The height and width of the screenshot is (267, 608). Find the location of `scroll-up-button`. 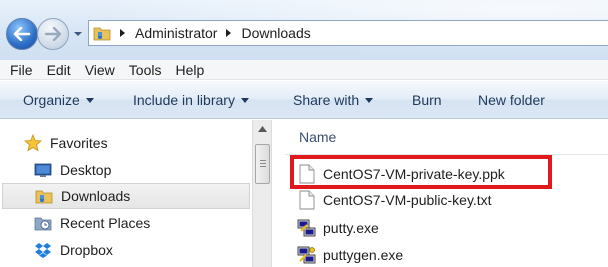

scroll-up-button is located at coordinates (262, 129).